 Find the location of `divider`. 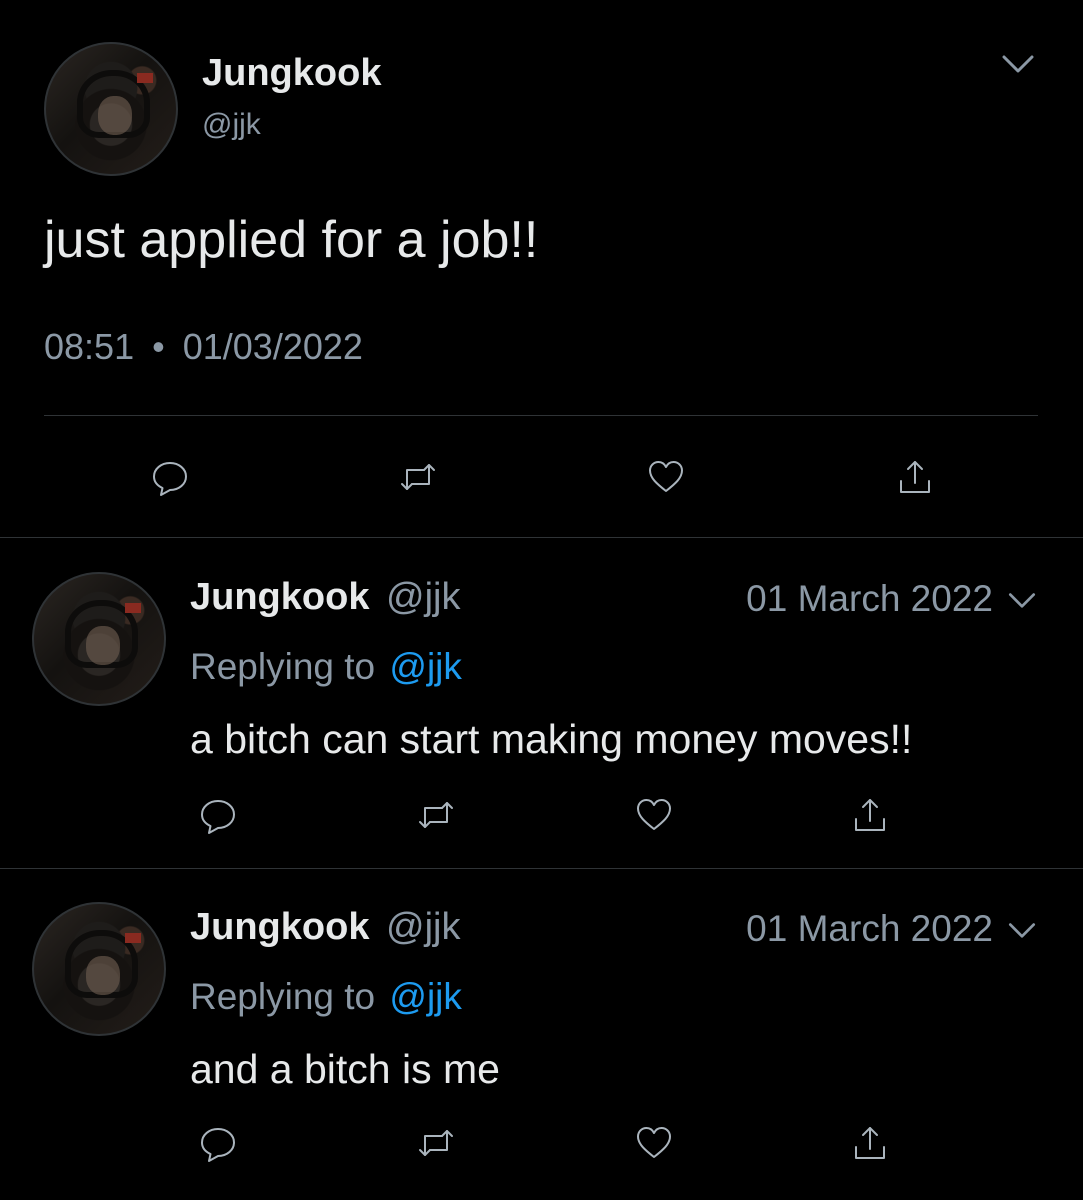

divider is located at coordinates (541, 415).